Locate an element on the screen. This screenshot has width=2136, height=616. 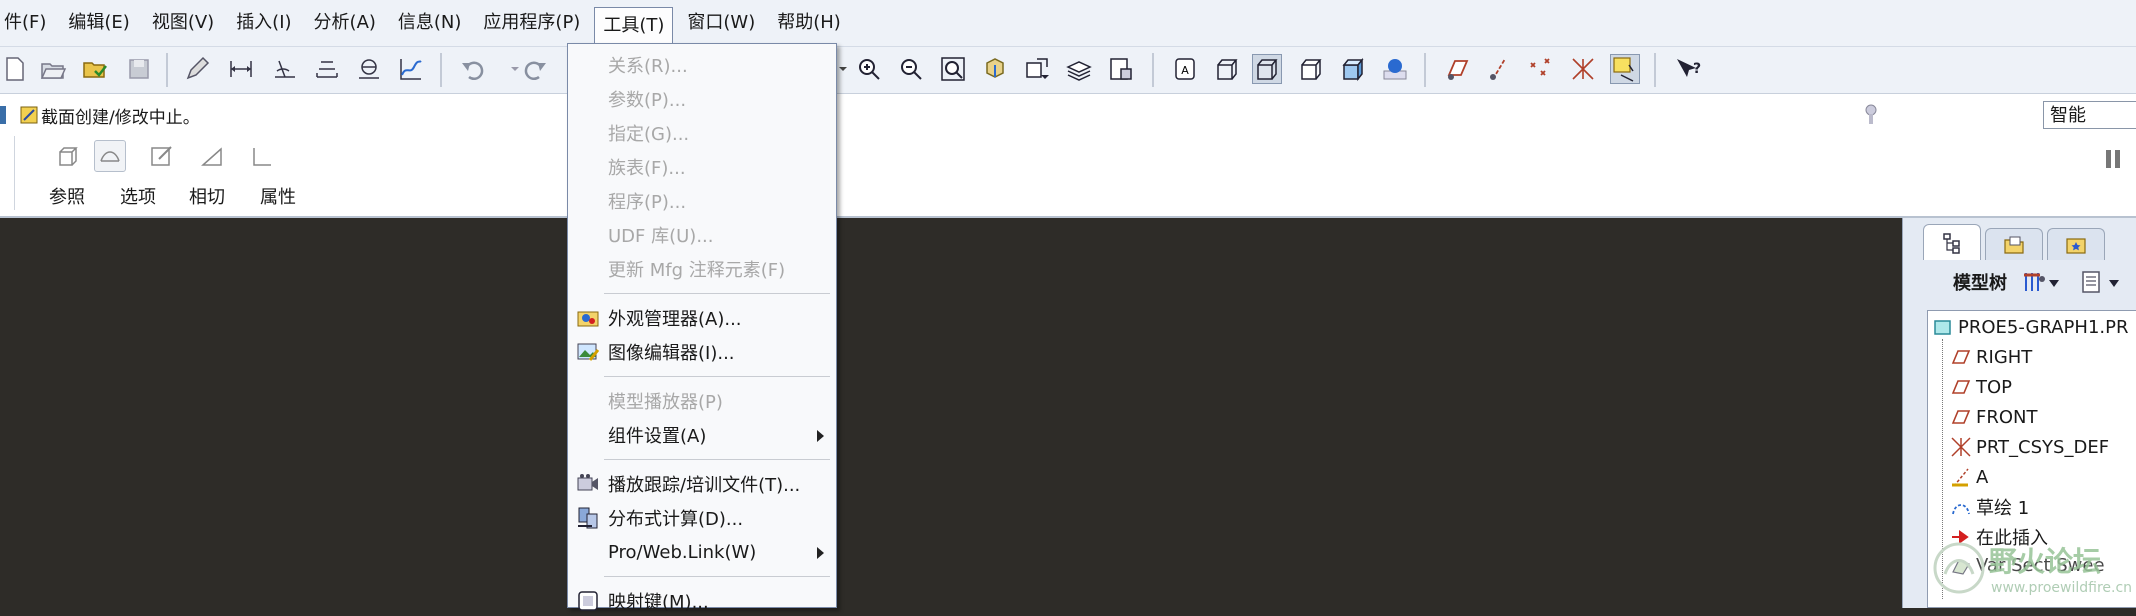
tree-item: TOP is located at coordinates (1981, 387).